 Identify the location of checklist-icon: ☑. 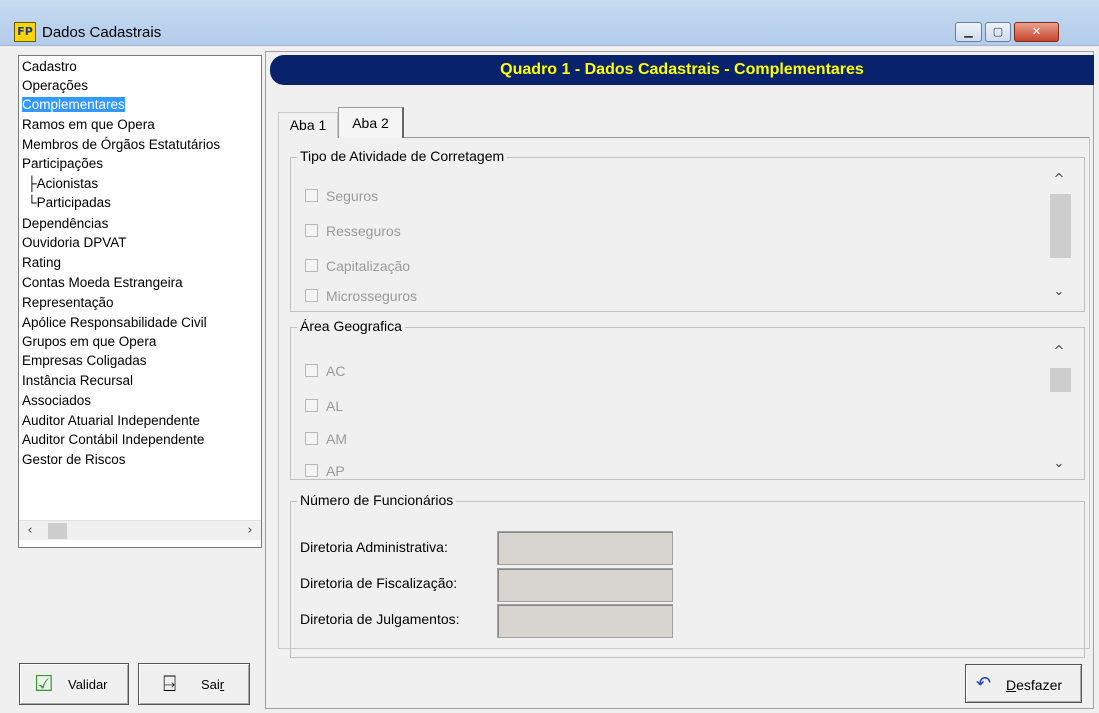
(44, 683).